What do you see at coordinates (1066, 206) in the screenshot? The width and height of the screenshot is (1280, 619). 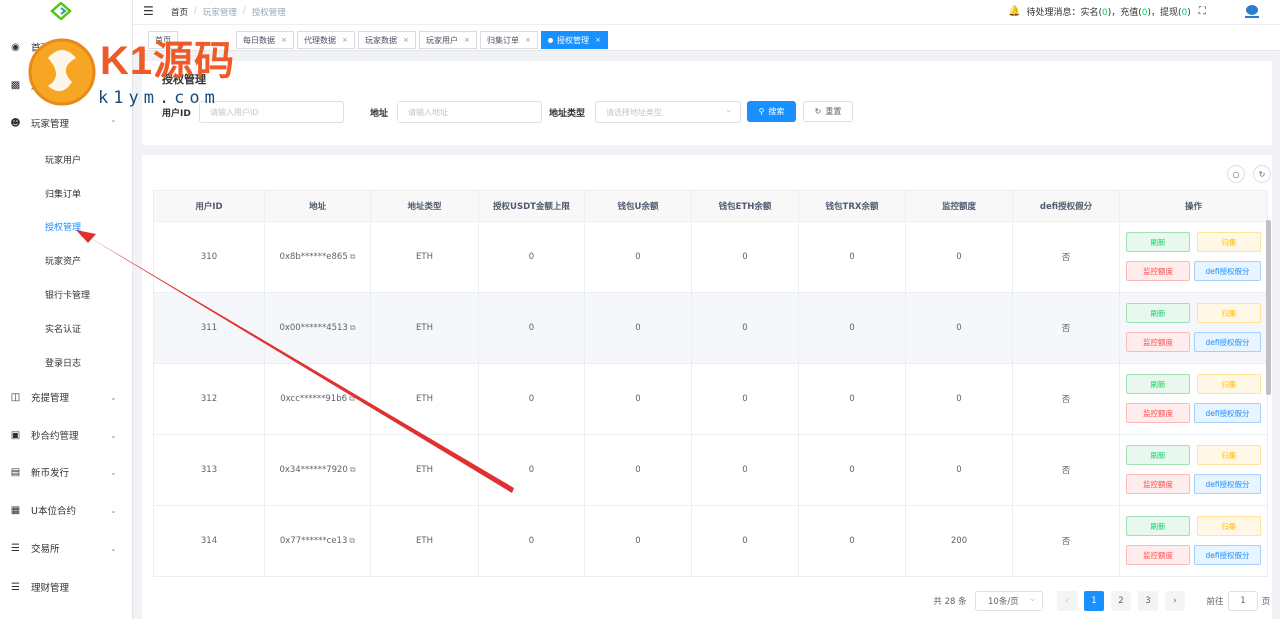 I see `col-defi-fake: defi授权假分` at bounding box center [1066, 206].